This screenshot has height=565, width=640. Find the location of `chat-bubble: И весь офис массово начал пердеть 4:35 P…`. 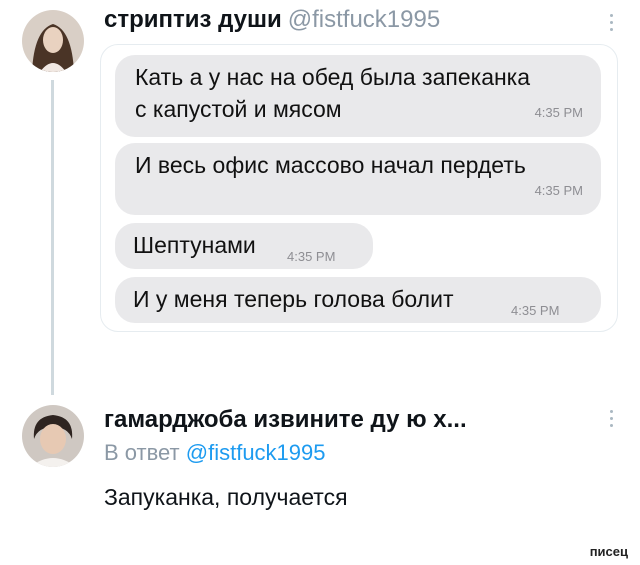

chat-bubble: И весь офис массово начал пердеть 4:35 P… is located at coordinates (358, 179).